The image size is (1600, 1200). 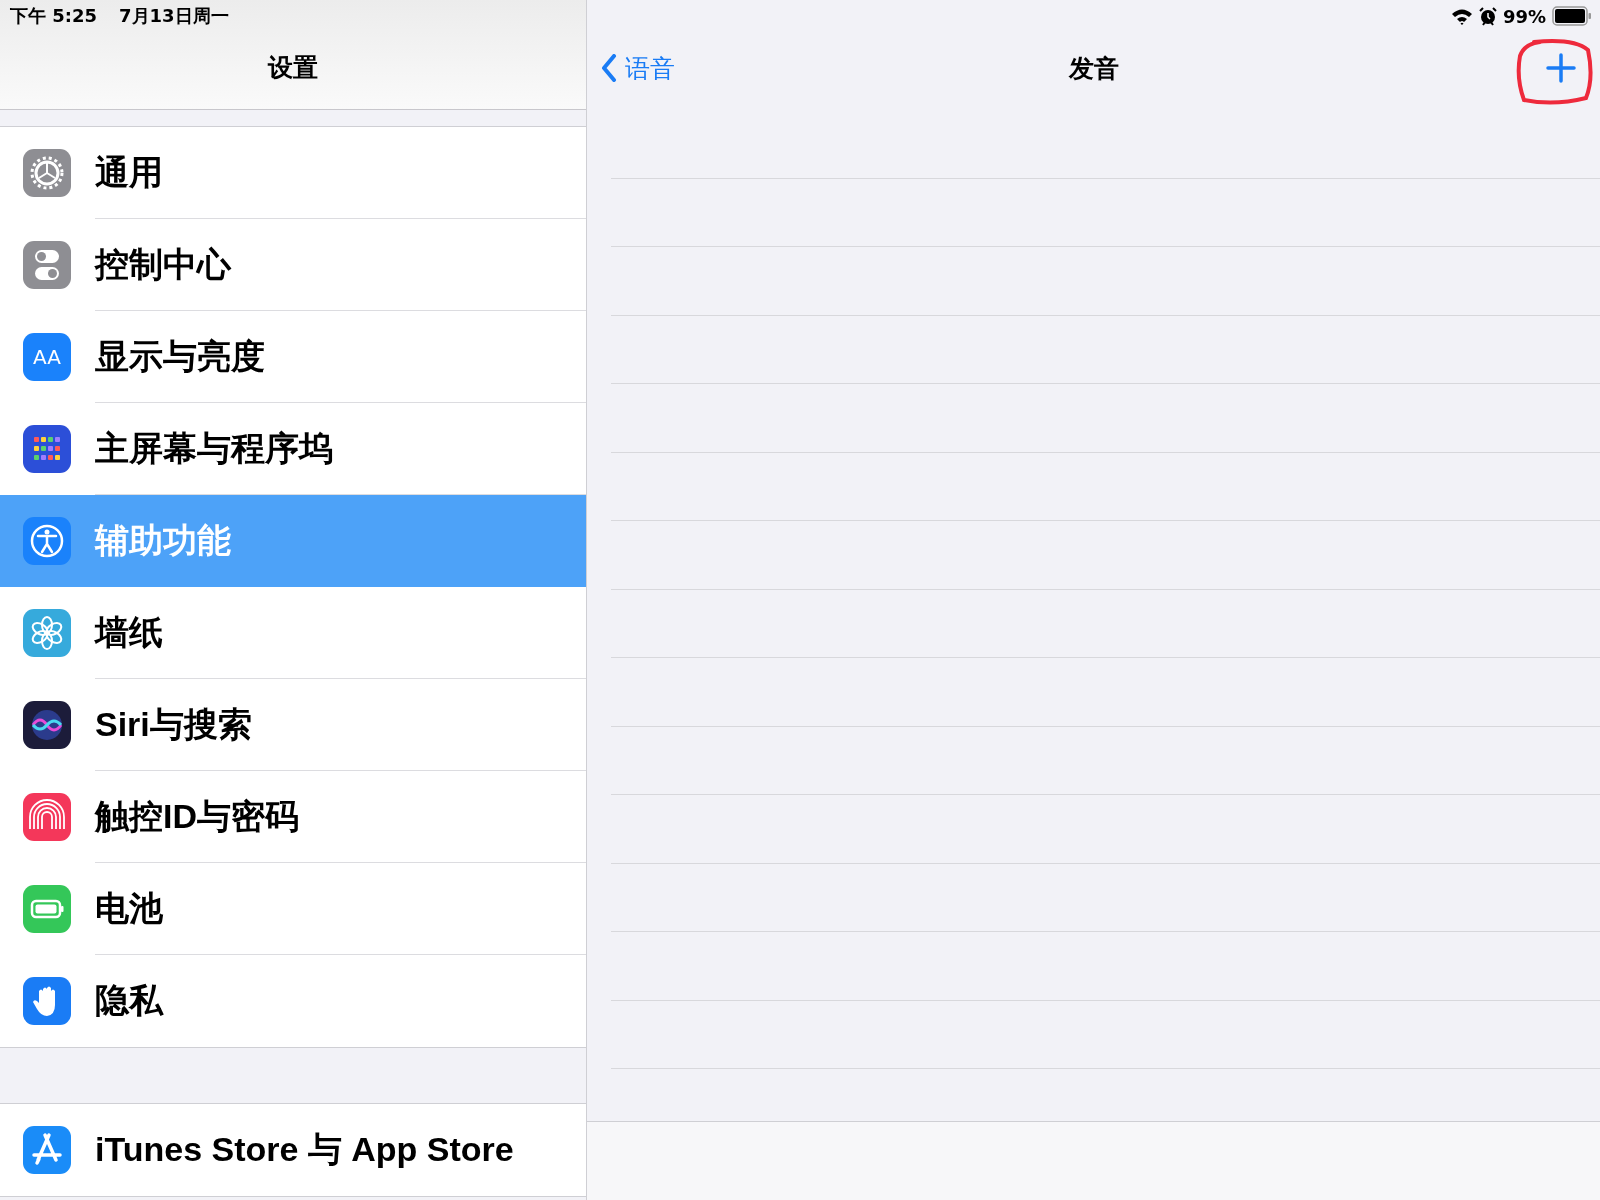 I want to click on alarm-icon, so click(x=1487, y=16).